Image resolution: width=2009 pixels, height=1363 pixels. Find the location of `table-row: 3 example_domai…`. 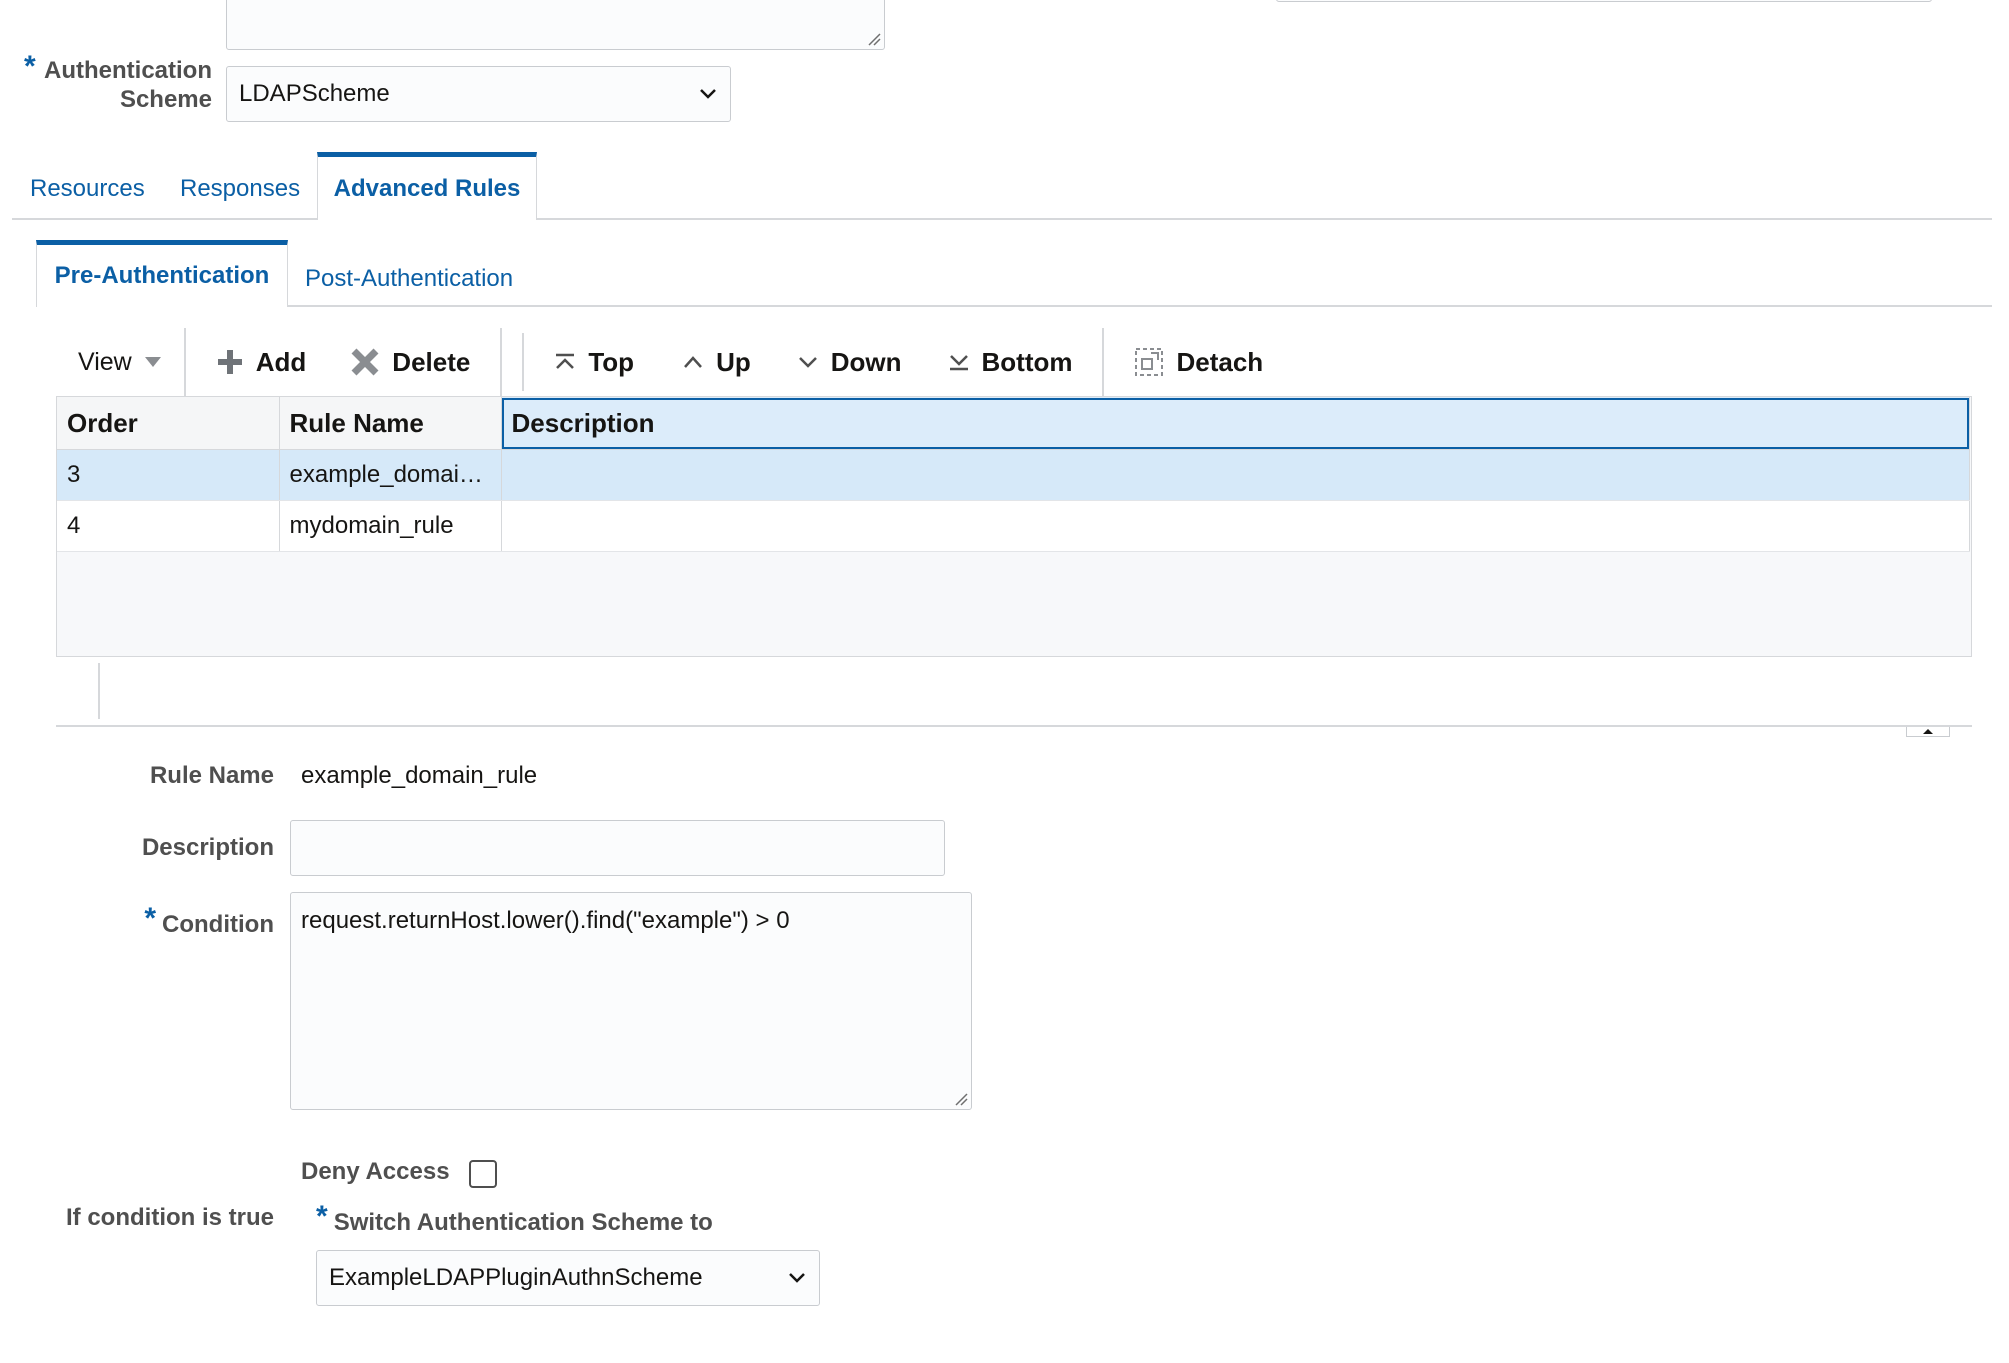

table-row: 3 example_domai… is located at coordinates (1013, 475).